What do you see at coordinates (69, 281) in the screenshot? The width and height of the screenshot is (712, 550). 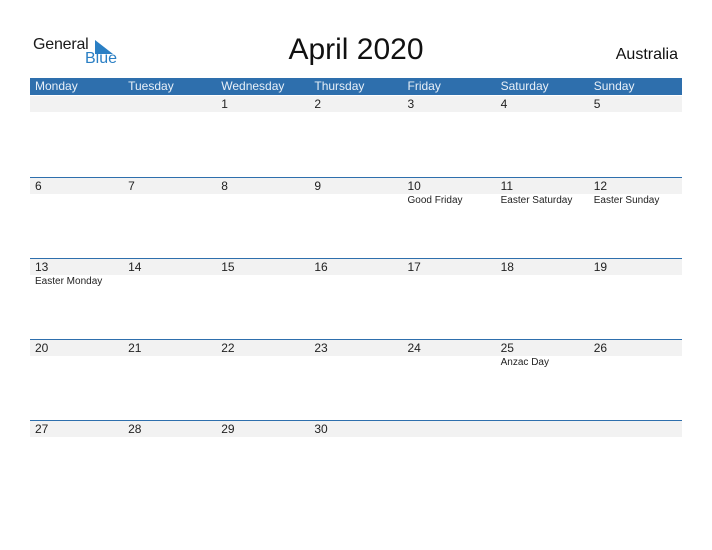 I see `holiday-label: Easter Monday` at bounding box center [69, 281].